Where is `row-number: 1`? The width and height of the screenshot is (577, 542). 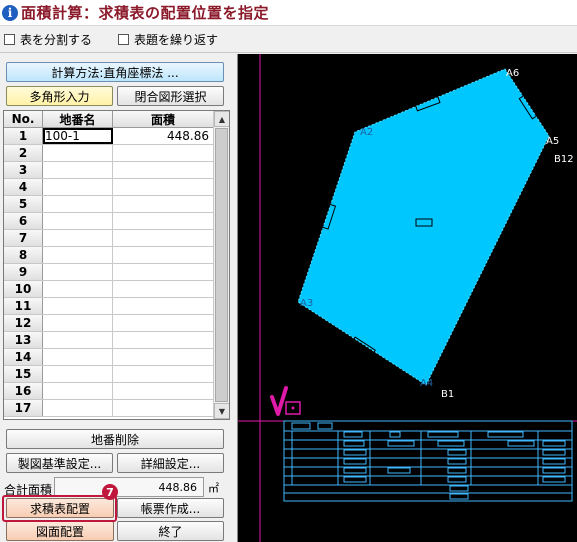
row-number: 1 is located at coordinates (23, 136).